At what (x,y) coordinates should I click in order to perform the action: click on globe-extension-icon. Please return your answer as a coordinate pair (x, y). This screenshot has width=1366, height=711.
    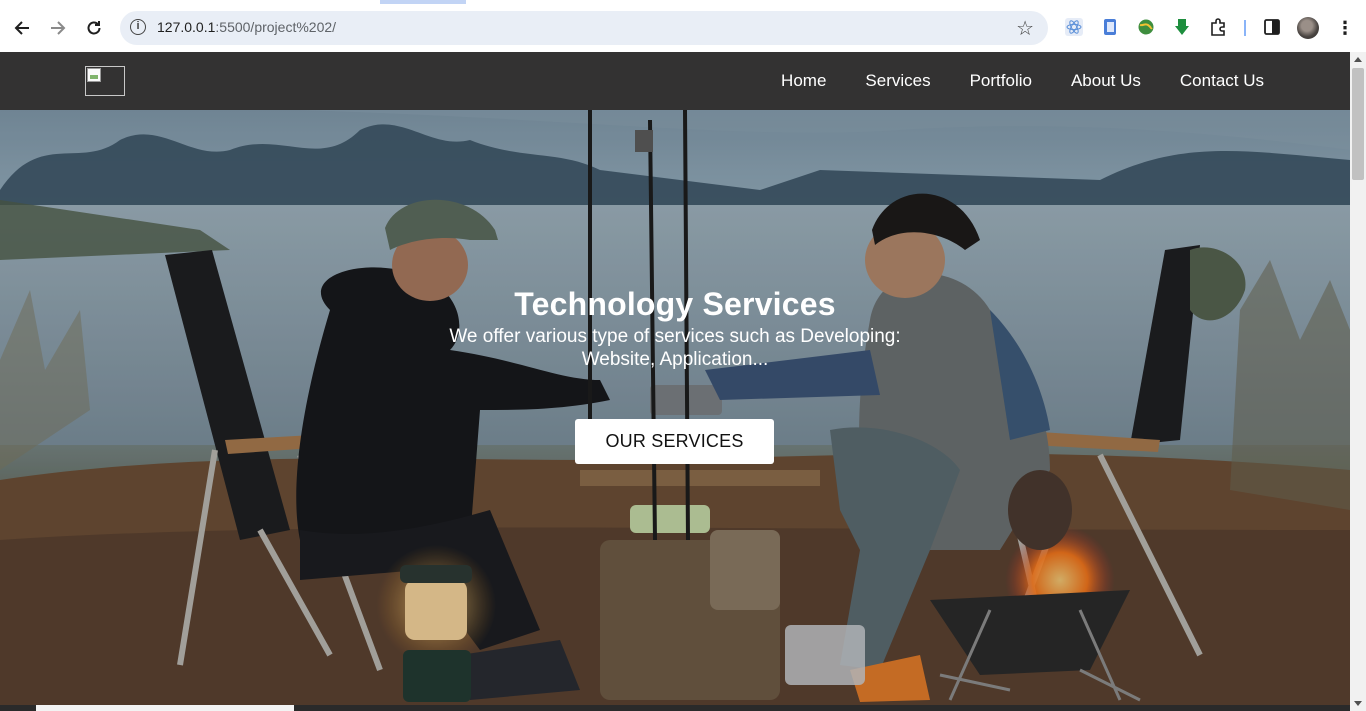
    Looking at the image, I should click on (1146, 27).